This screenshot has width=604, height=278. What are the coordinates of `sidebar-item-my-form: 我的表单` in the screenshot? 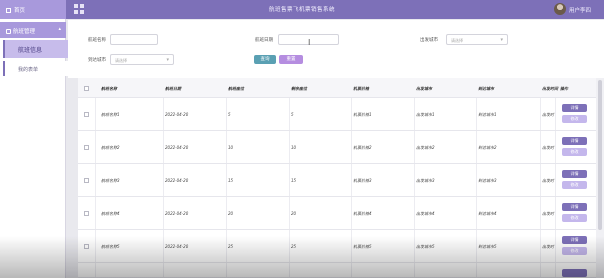 It's located at (36, 68).